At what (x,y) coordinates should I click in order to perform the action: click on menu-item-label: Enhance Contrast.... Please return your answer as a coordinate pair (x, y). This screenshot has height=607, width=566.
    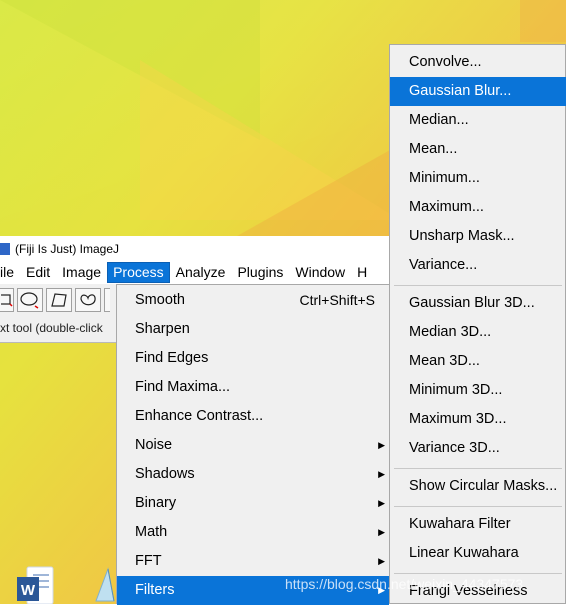
    Looking at the image, I should click on (199, 416).